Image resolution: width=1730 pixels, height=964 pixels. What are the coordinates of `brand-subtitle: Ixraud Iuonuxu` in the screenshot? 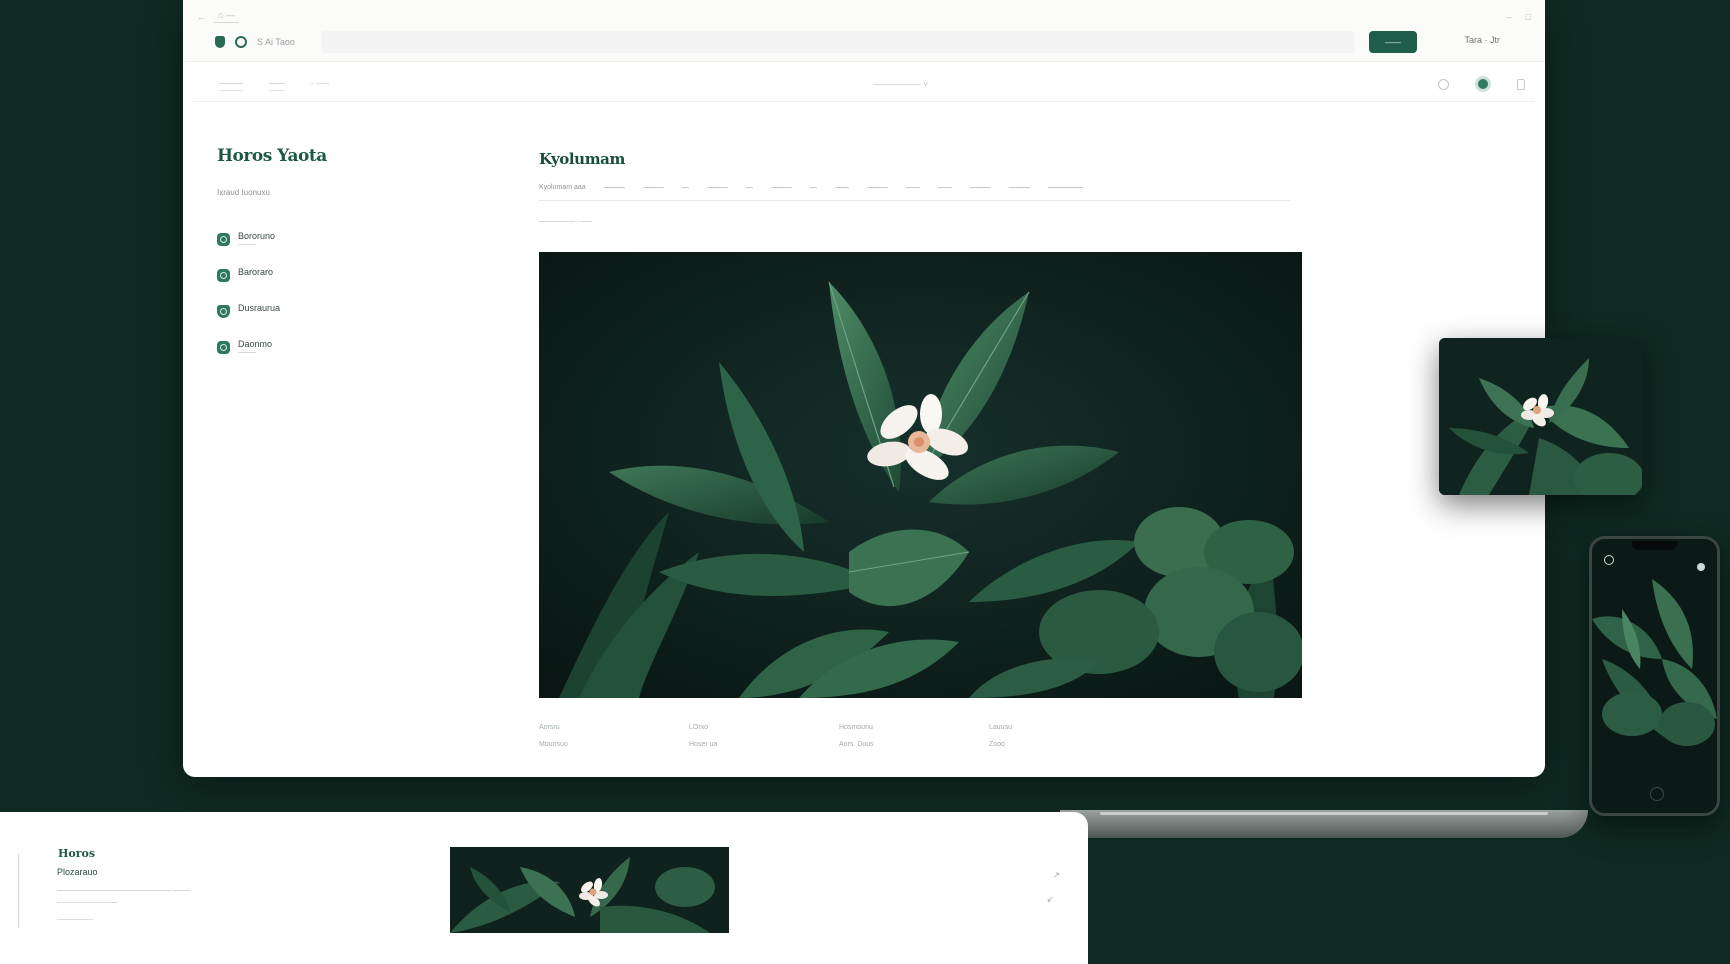 It's located at (243, 192).